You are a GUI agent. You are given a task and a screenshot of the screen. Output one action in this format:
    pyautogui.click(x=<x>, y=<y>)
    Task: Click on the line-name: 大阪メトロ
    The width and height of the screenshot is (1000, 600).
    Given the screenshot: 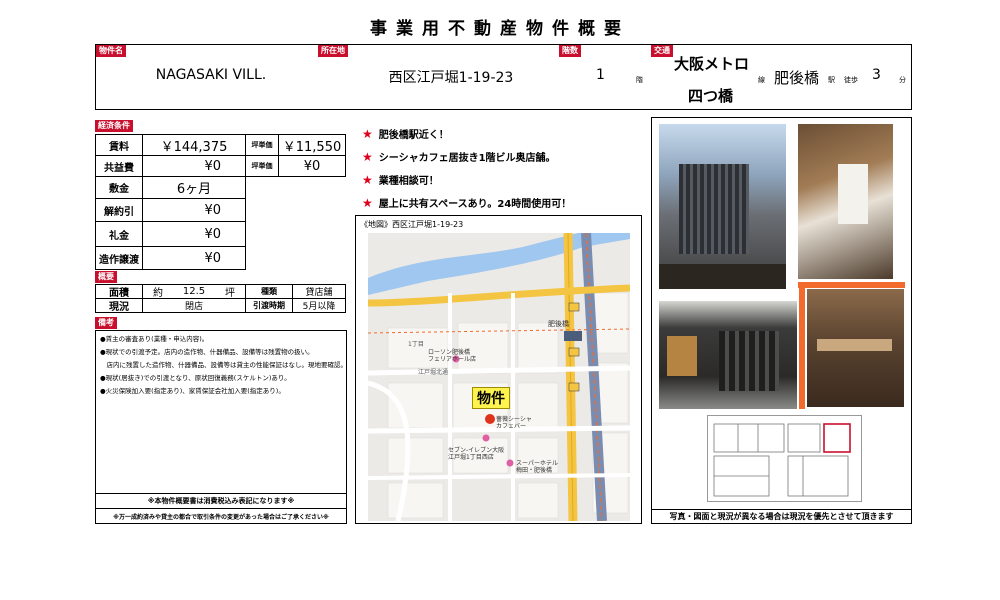 What is the action you would take?
    pyautogui.click(x=712, y=64)
    